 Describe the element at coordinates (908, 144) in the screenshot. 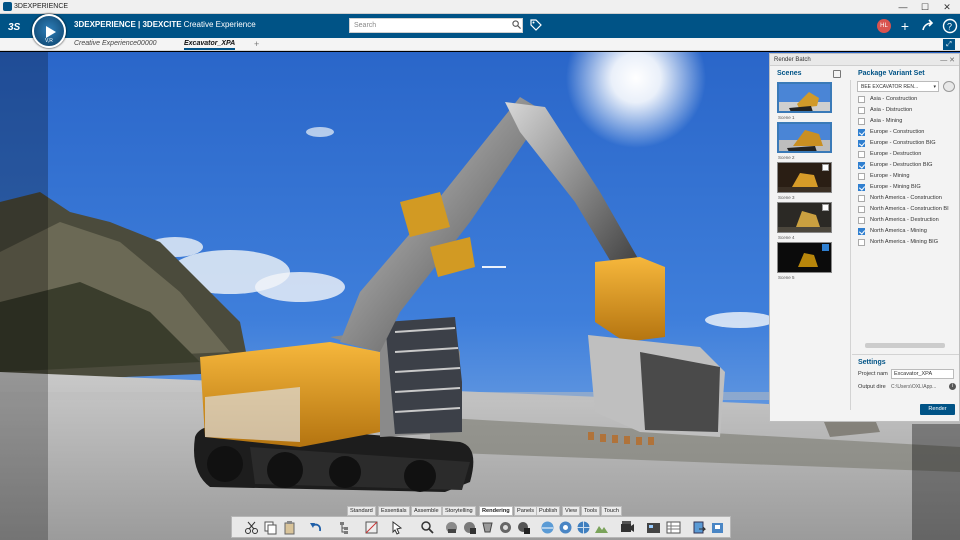

I see `variant-item: Europe - Construction BIG` at that location.